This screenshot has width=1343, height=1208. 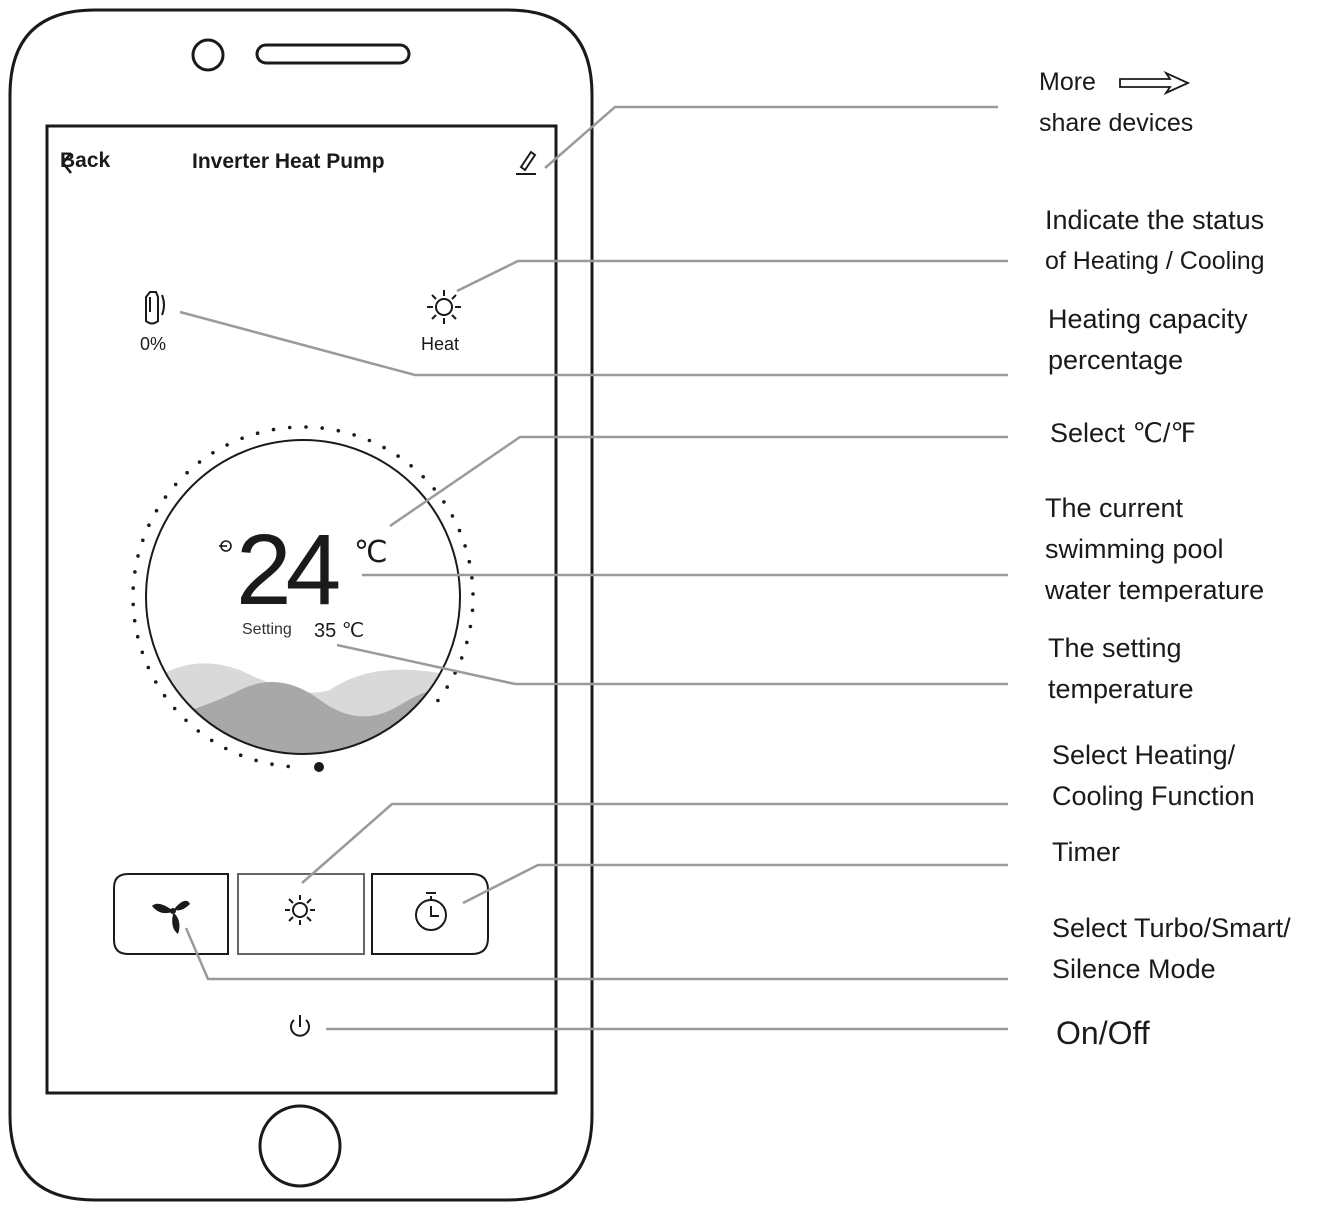 I want to click on leader-unit, so click(x=698, y=481).